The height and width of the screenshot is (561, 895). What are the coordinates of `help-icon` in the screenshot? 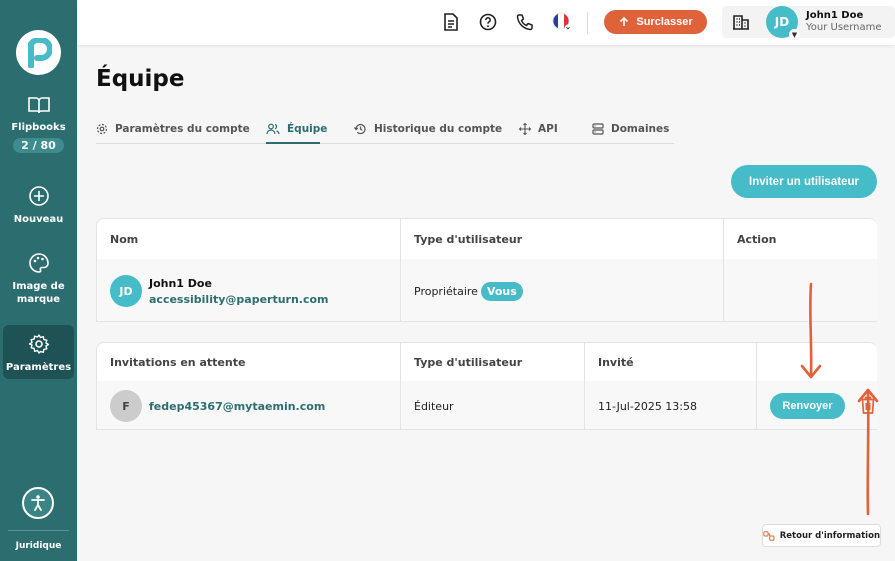 It's located at (488, 22).